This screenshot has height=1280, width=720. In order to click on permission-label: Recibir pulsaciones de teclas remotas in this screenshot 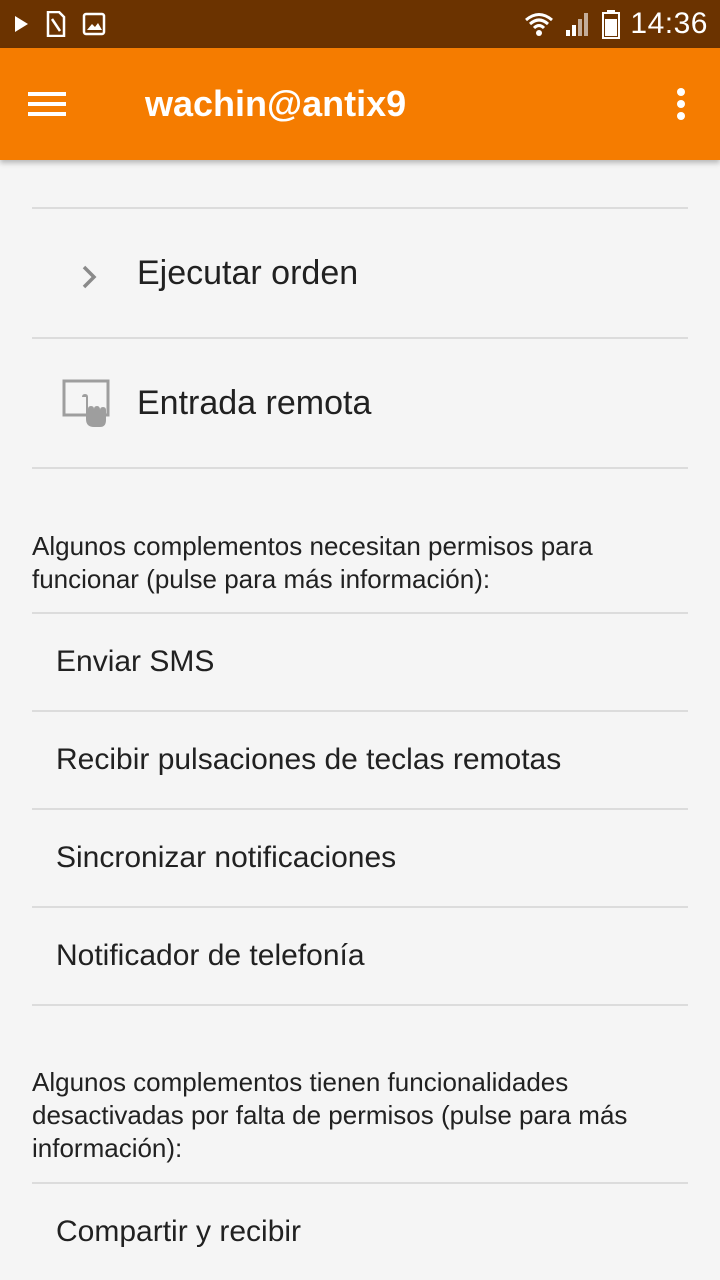, I will do `click(309, 759)`.